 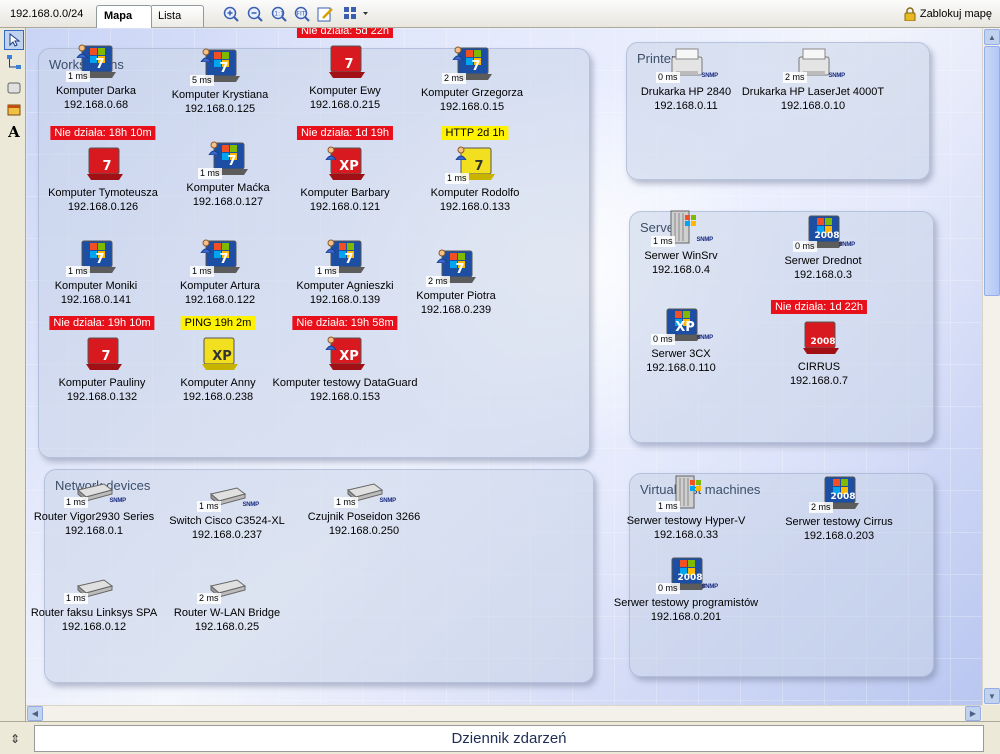 What do you see at coordinates (813, 106) in the screenshot?
I see `device-ip: 192.168.0.10` at bounding box center [813, 106].